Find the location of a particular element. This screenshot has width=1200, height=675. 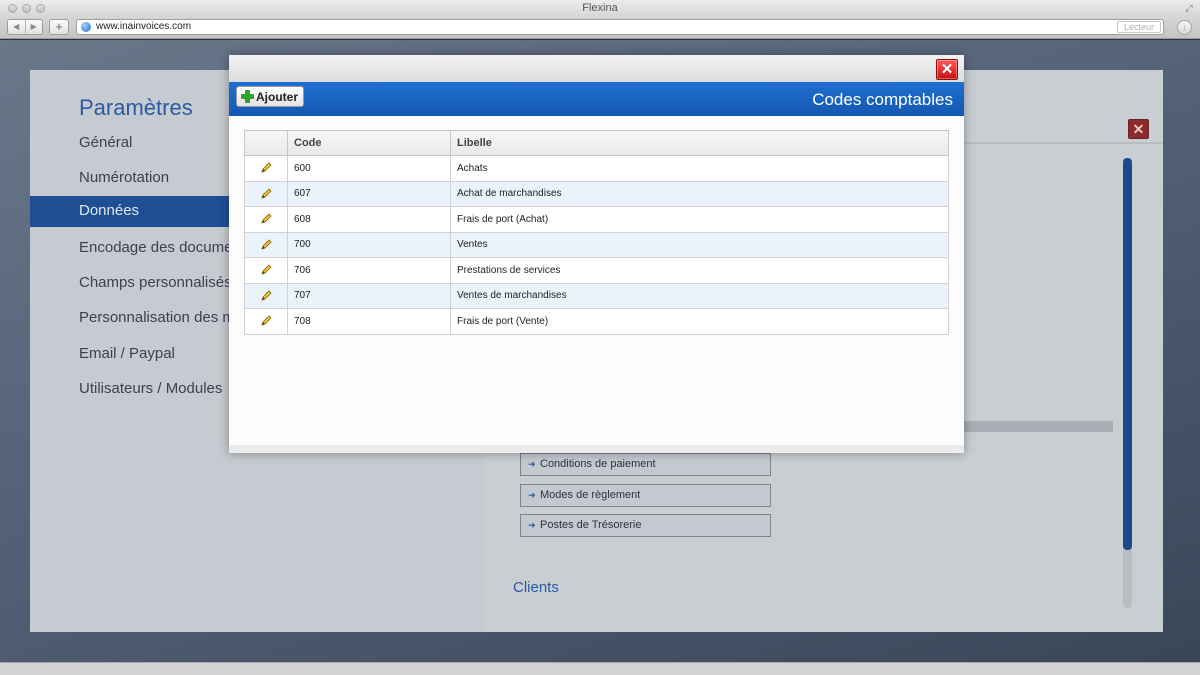

reader-button: Lecteur is located at coordinates (1138, 27).